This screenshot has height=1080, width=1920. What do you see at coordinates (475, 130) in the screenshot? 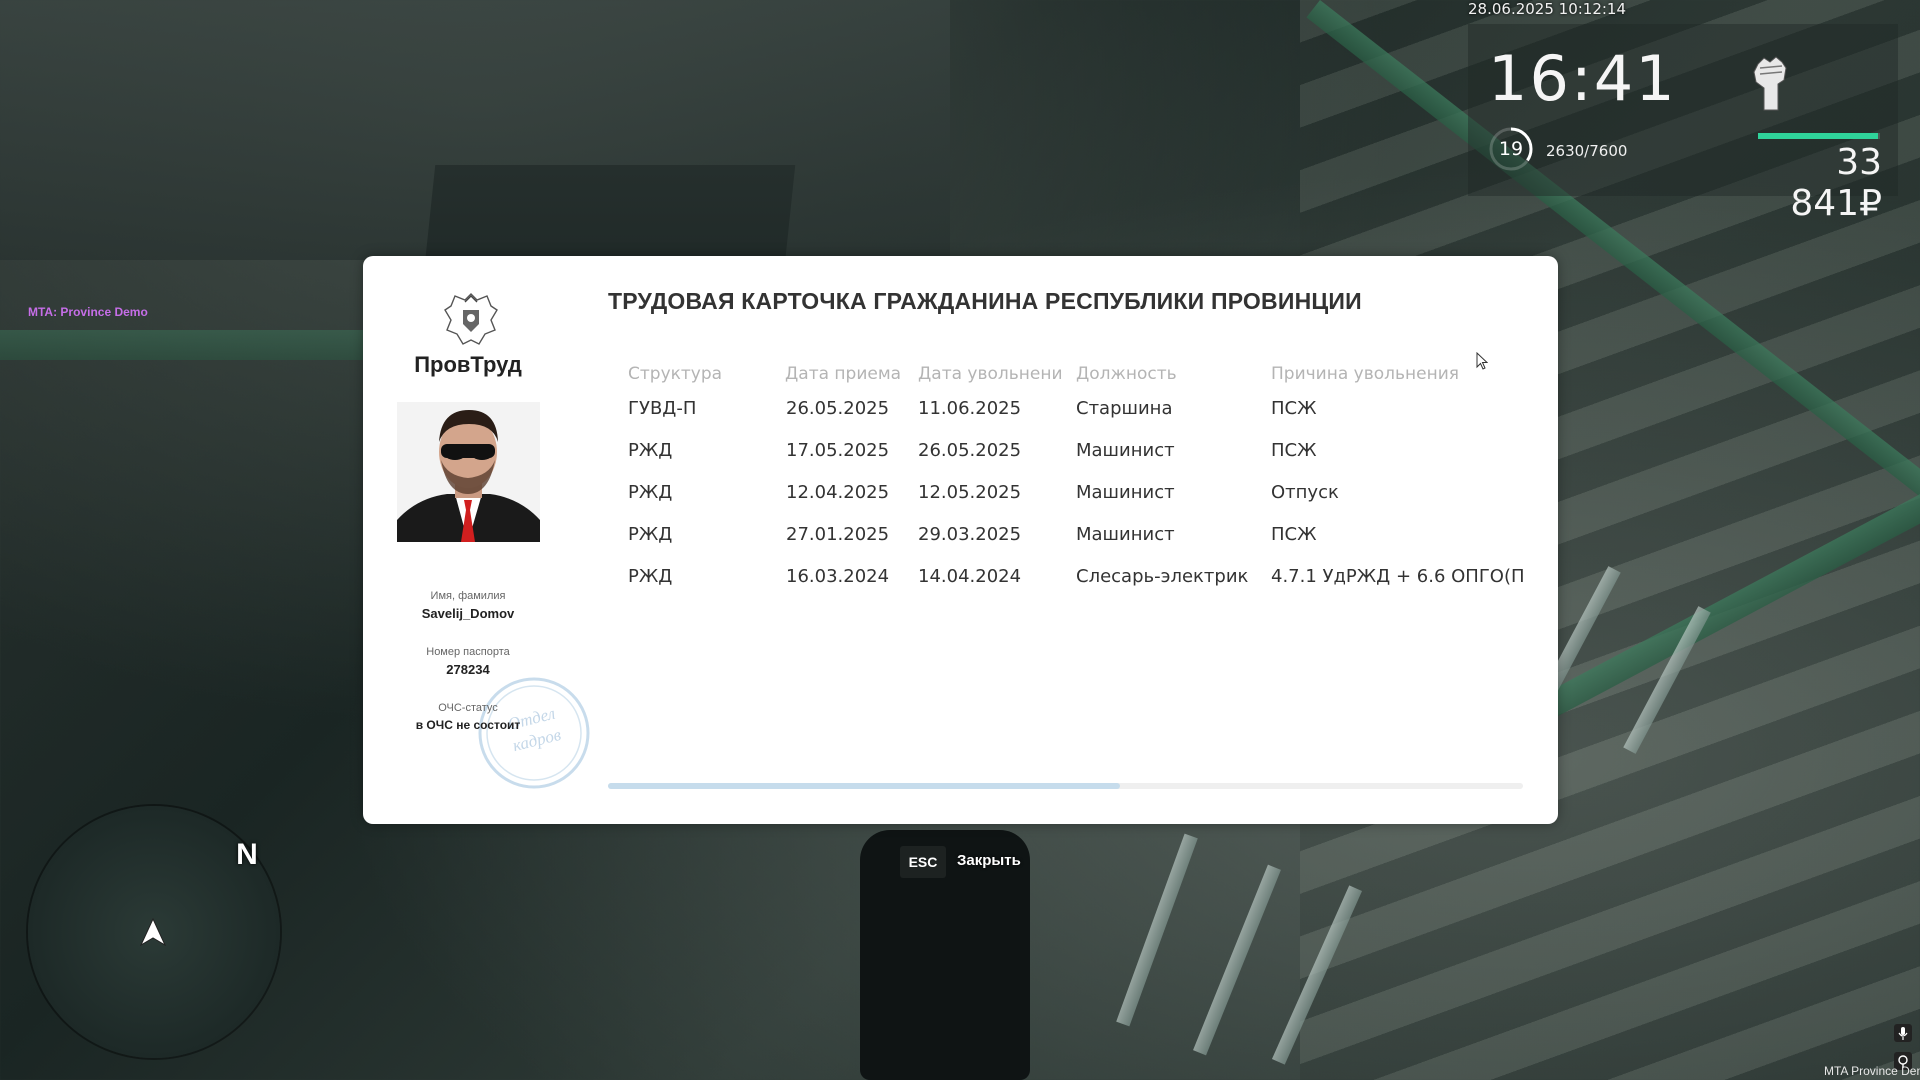
I see `background-wall` at bounding box center [475, 130].